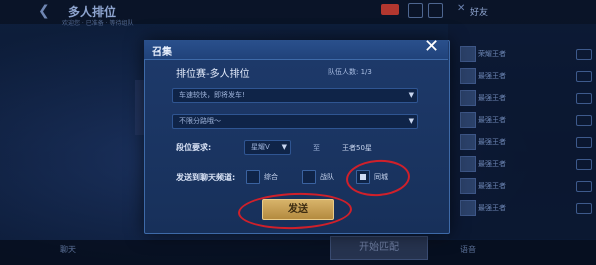 Image resolution: width=596 pixels, height=265 pixels. What do you see at coordinates (68, 249) in the screenshot?
I see `chat-button: 聊天` at bounding box center [68, 249].